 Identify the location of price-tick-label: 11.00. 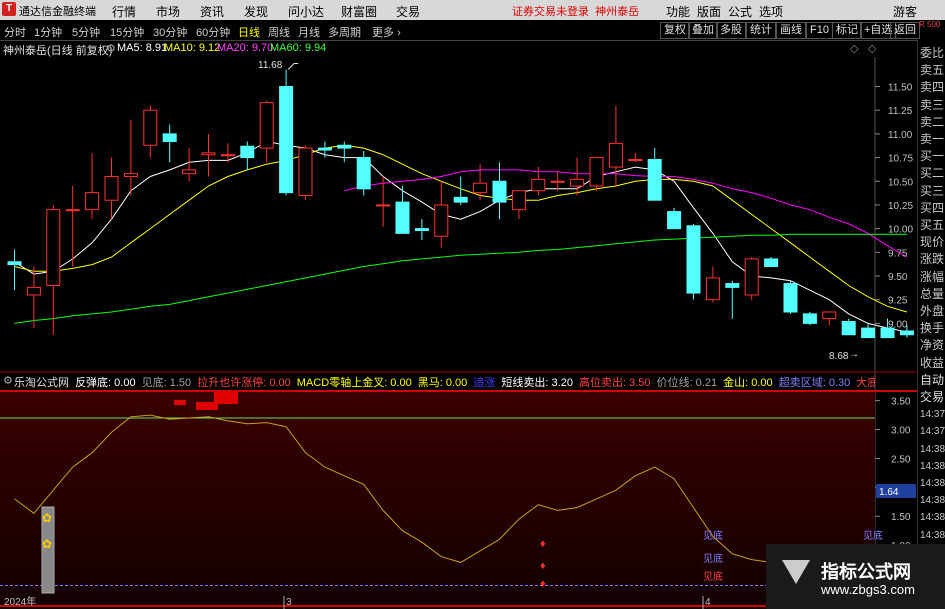
(900, 135).